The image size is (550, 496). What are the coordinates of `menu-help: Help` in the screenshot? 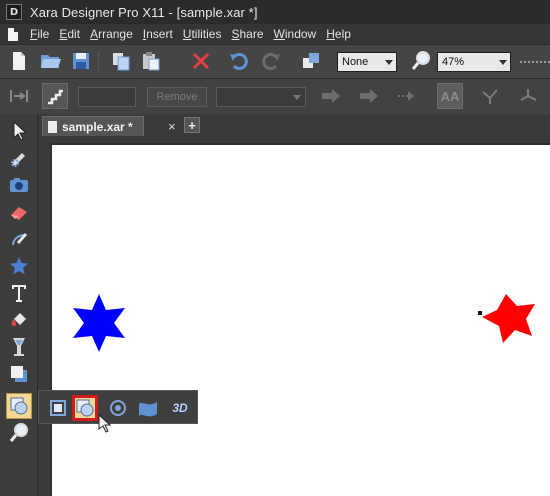 It's located at (338, 34).